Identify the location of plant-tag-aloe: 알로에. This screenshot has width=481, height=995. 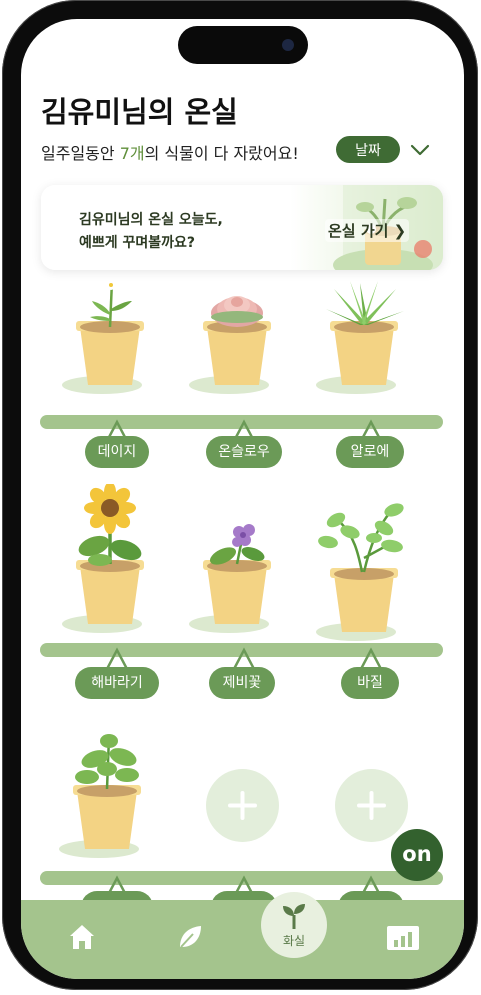
(370, 452).